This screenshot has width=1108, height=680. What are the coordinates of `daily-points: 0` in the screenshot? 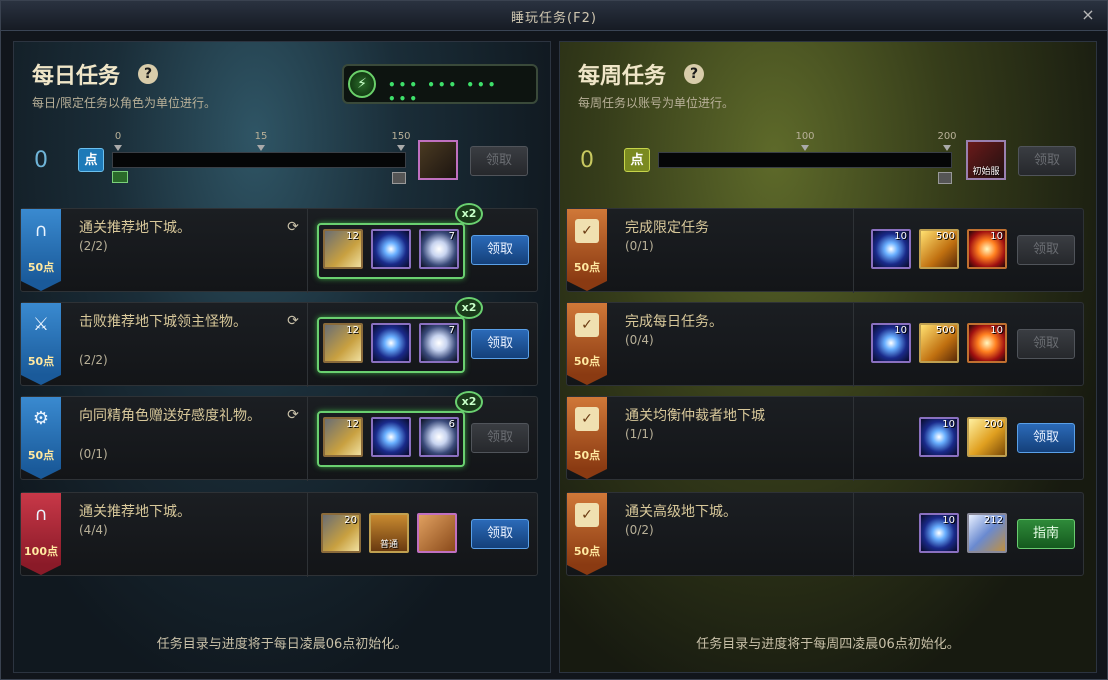 It's located at (41, 160).